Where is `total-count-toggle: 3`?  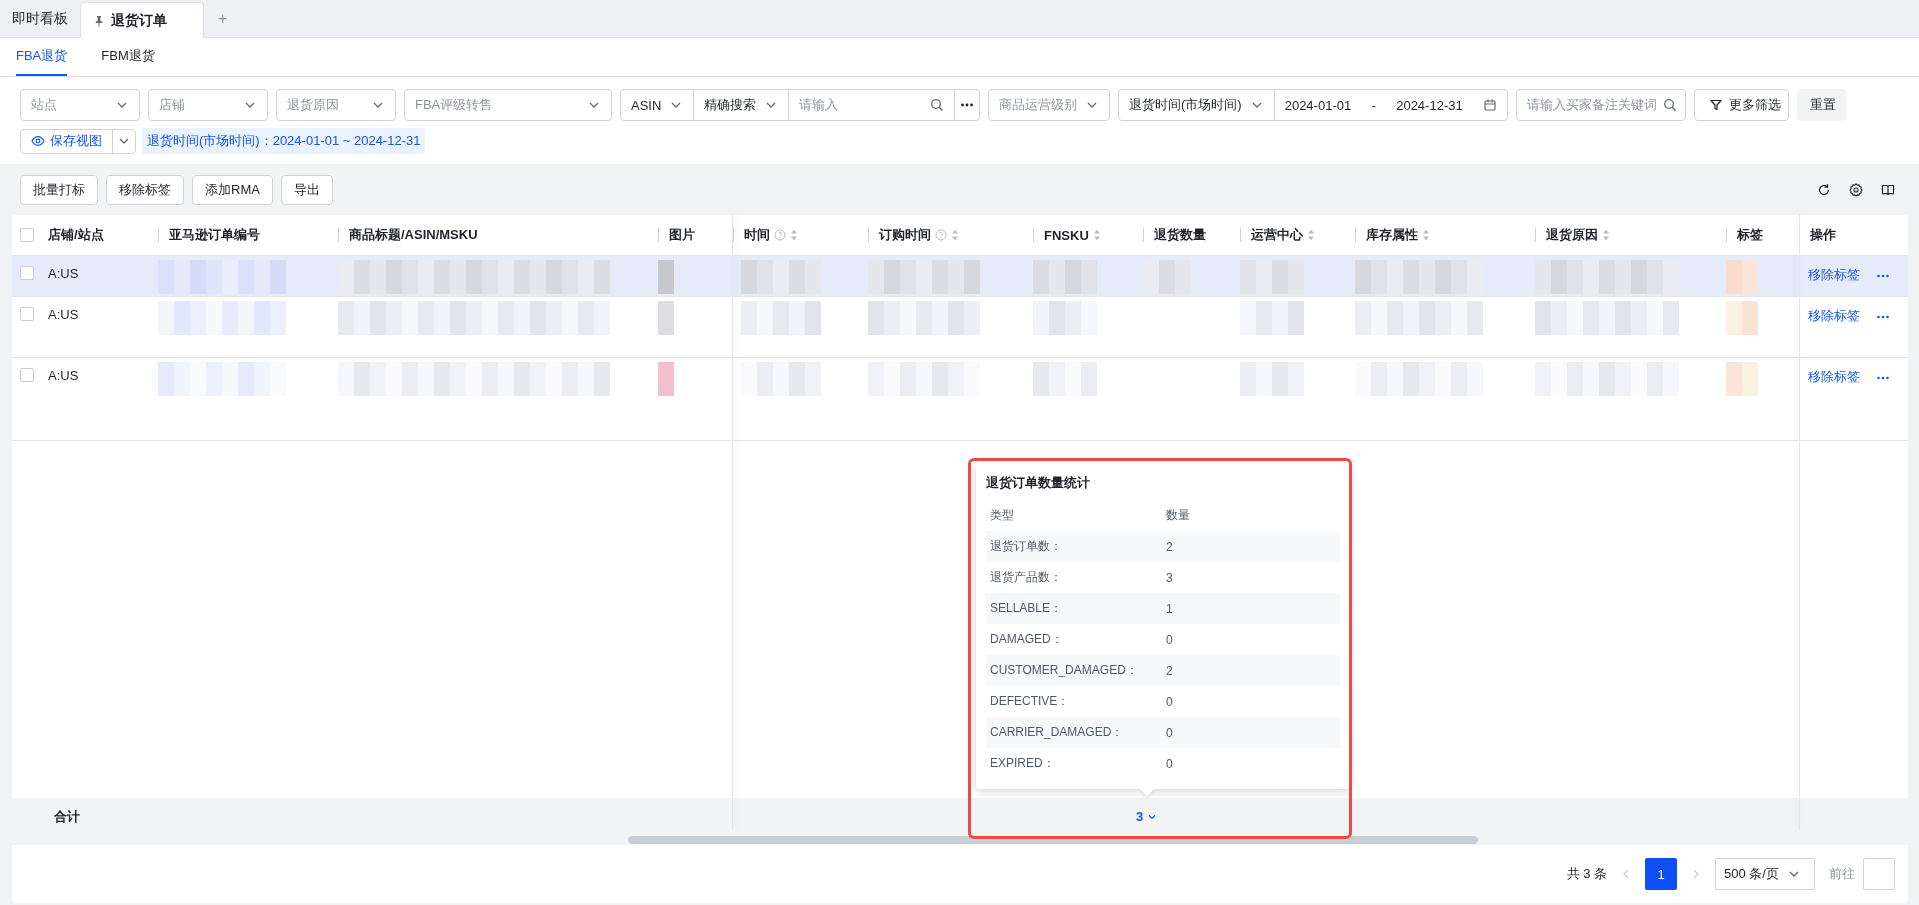 total-count-toggle: 3 is located at coordinates (1146, 816).